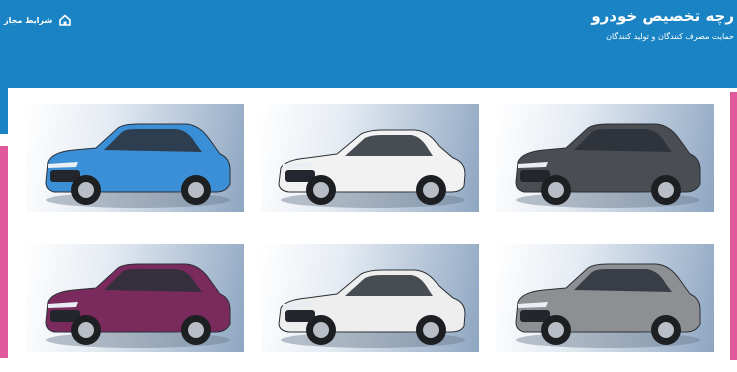 The width and height of the screenshot is (737, 372). What do you see at coordinates (372, 308) in the screenshot?
I see `car-white-sedan-2-image` at bounding box center [372, 308].